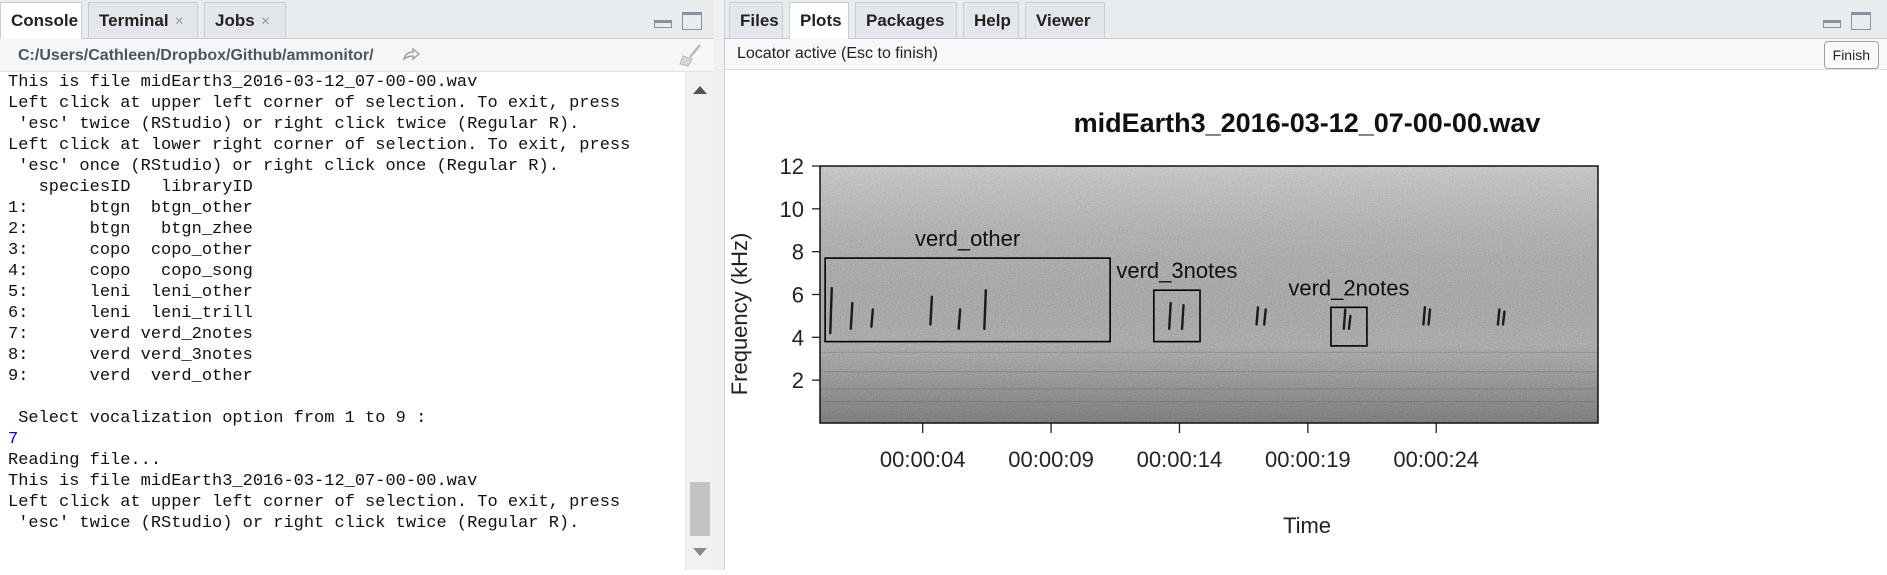 The width and height of the screenshot is (1887, 575). I want to click on y-tick-label: 2, so click(798, 380).